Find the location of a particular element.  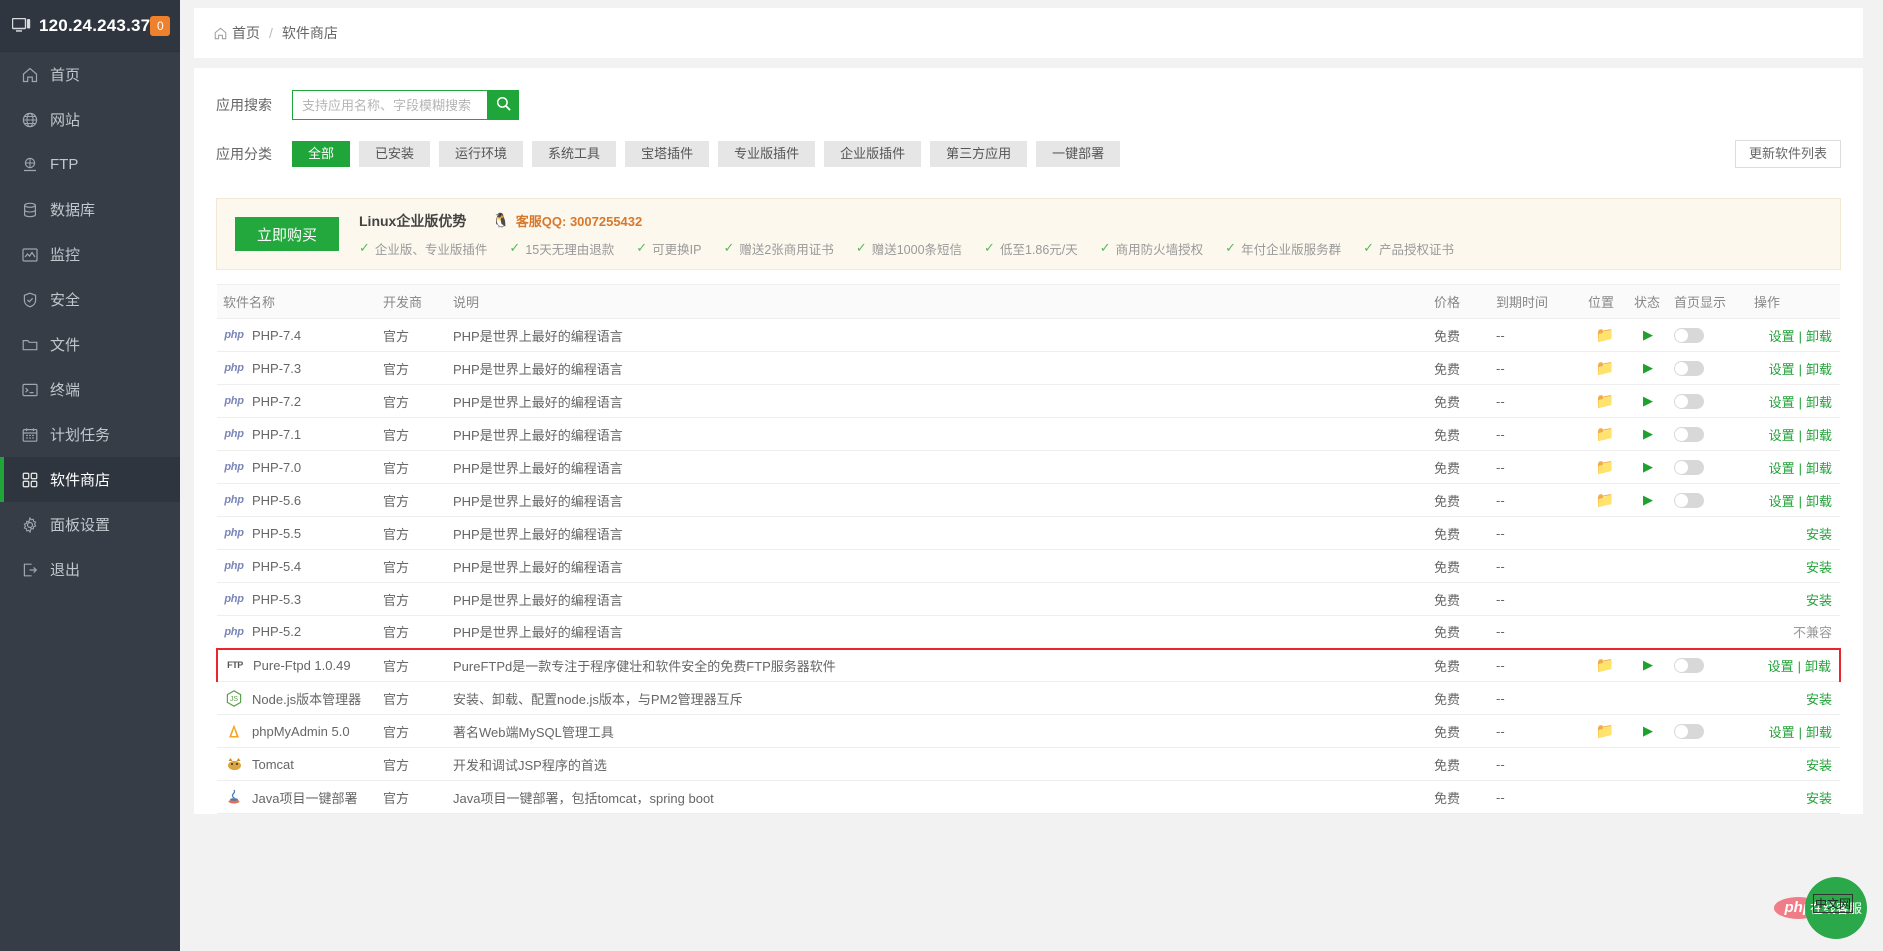

sidebar-item-security: 安全 is located at coordinates (90, 299).